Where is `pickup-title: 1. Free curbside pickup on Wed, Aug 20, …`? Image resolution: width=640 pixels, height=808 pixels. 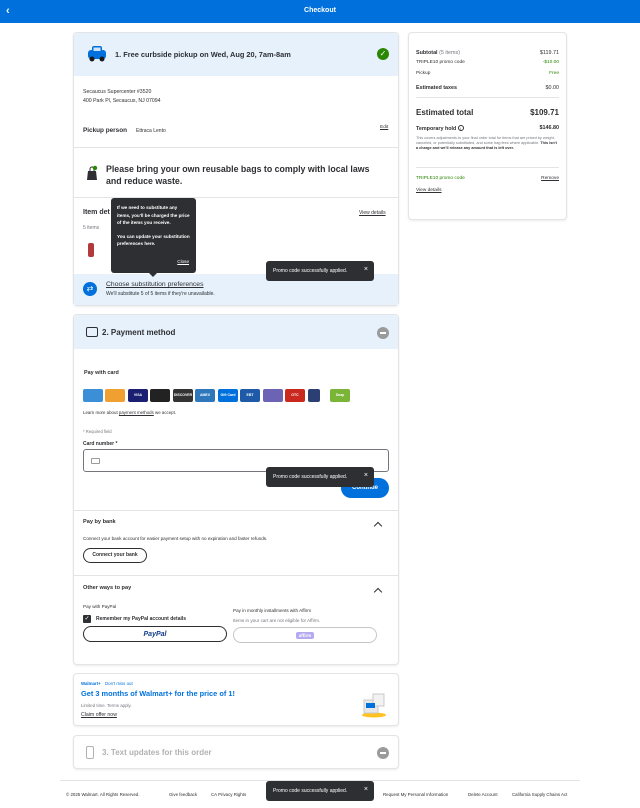 pickup-title: 1. Free curbside pickup on Wed, Aug 20, … is located at coordinates (203, 54).